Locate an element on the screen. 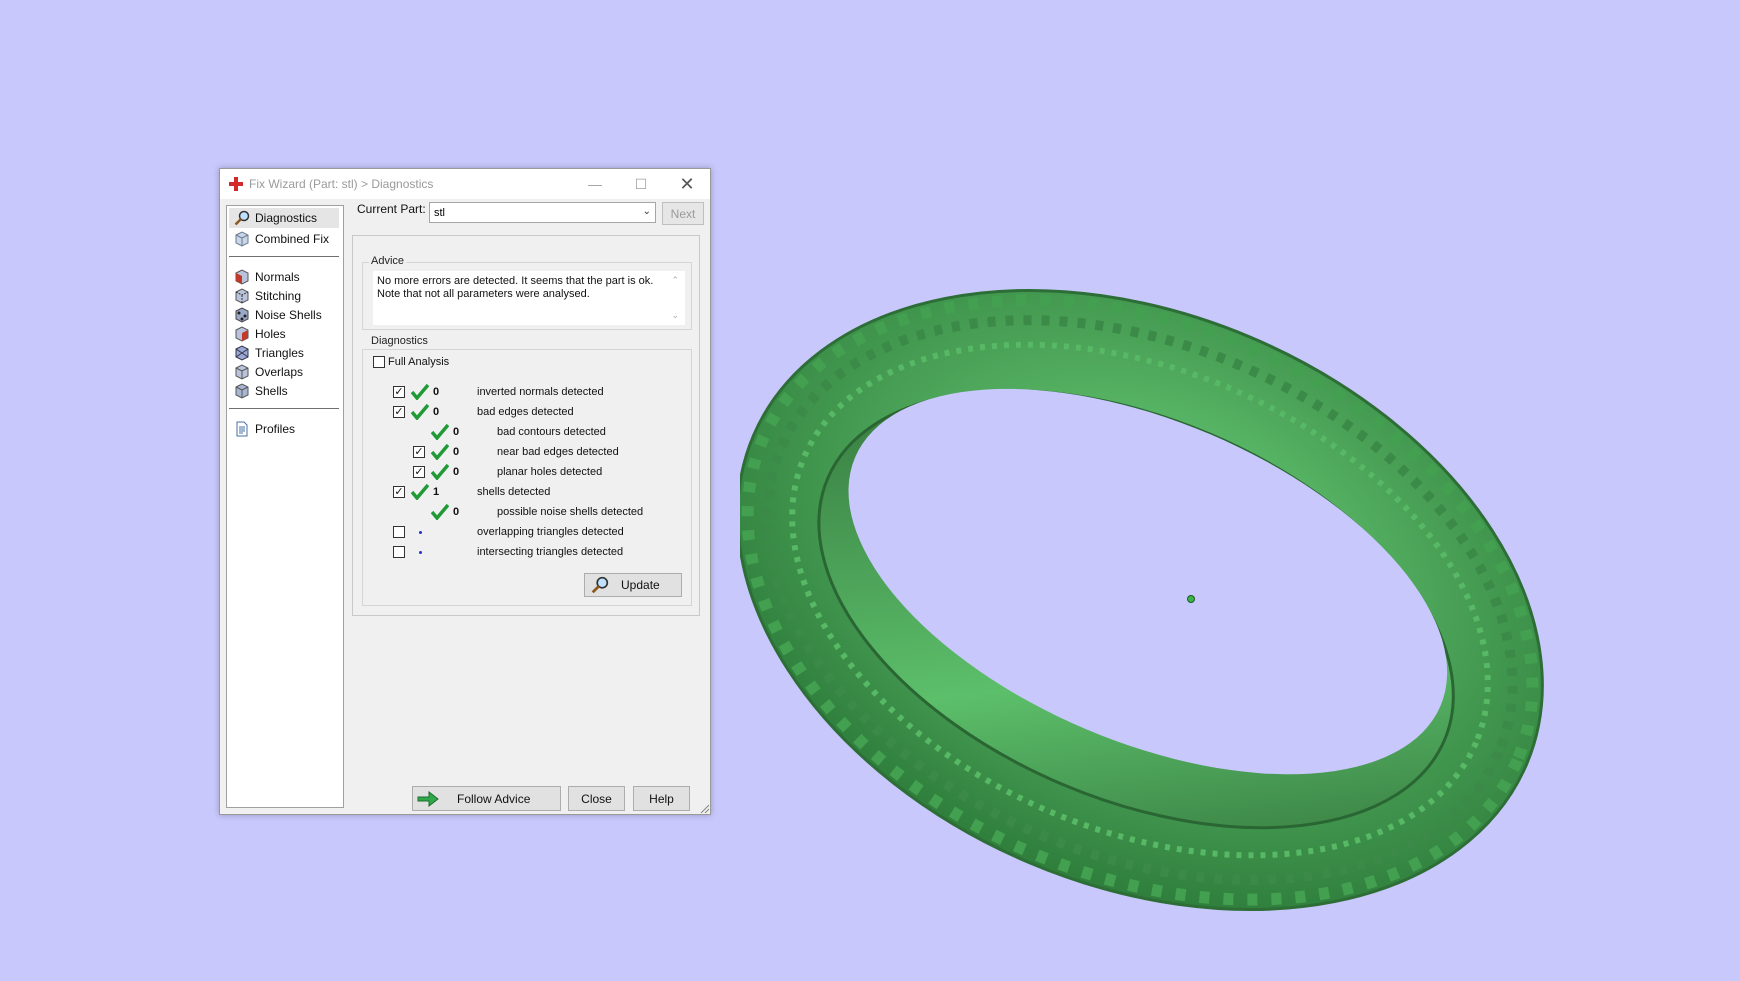  update-button: Update is located at coordinates (633, 585).